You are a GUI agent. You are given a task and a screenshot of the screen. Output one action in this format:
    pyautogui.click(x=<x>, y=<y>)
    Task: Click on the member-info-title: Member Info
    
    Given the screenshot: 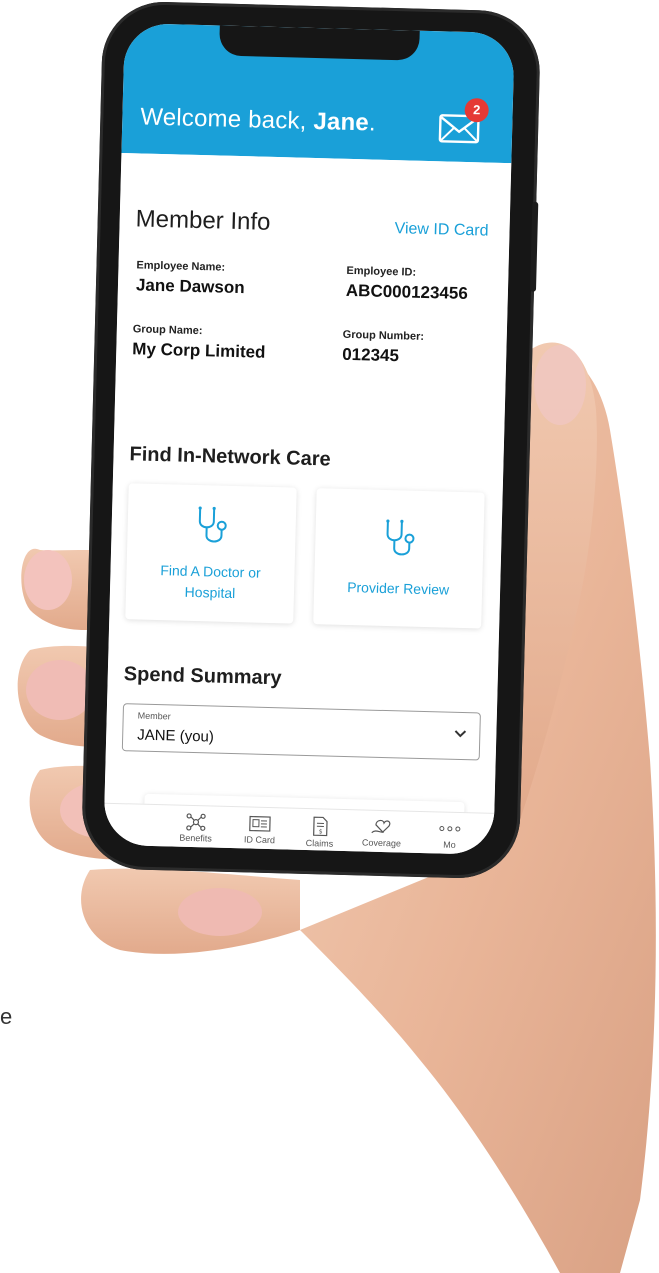 What is the action you would take?
    pyautogui.click(x=203, y=220)
    